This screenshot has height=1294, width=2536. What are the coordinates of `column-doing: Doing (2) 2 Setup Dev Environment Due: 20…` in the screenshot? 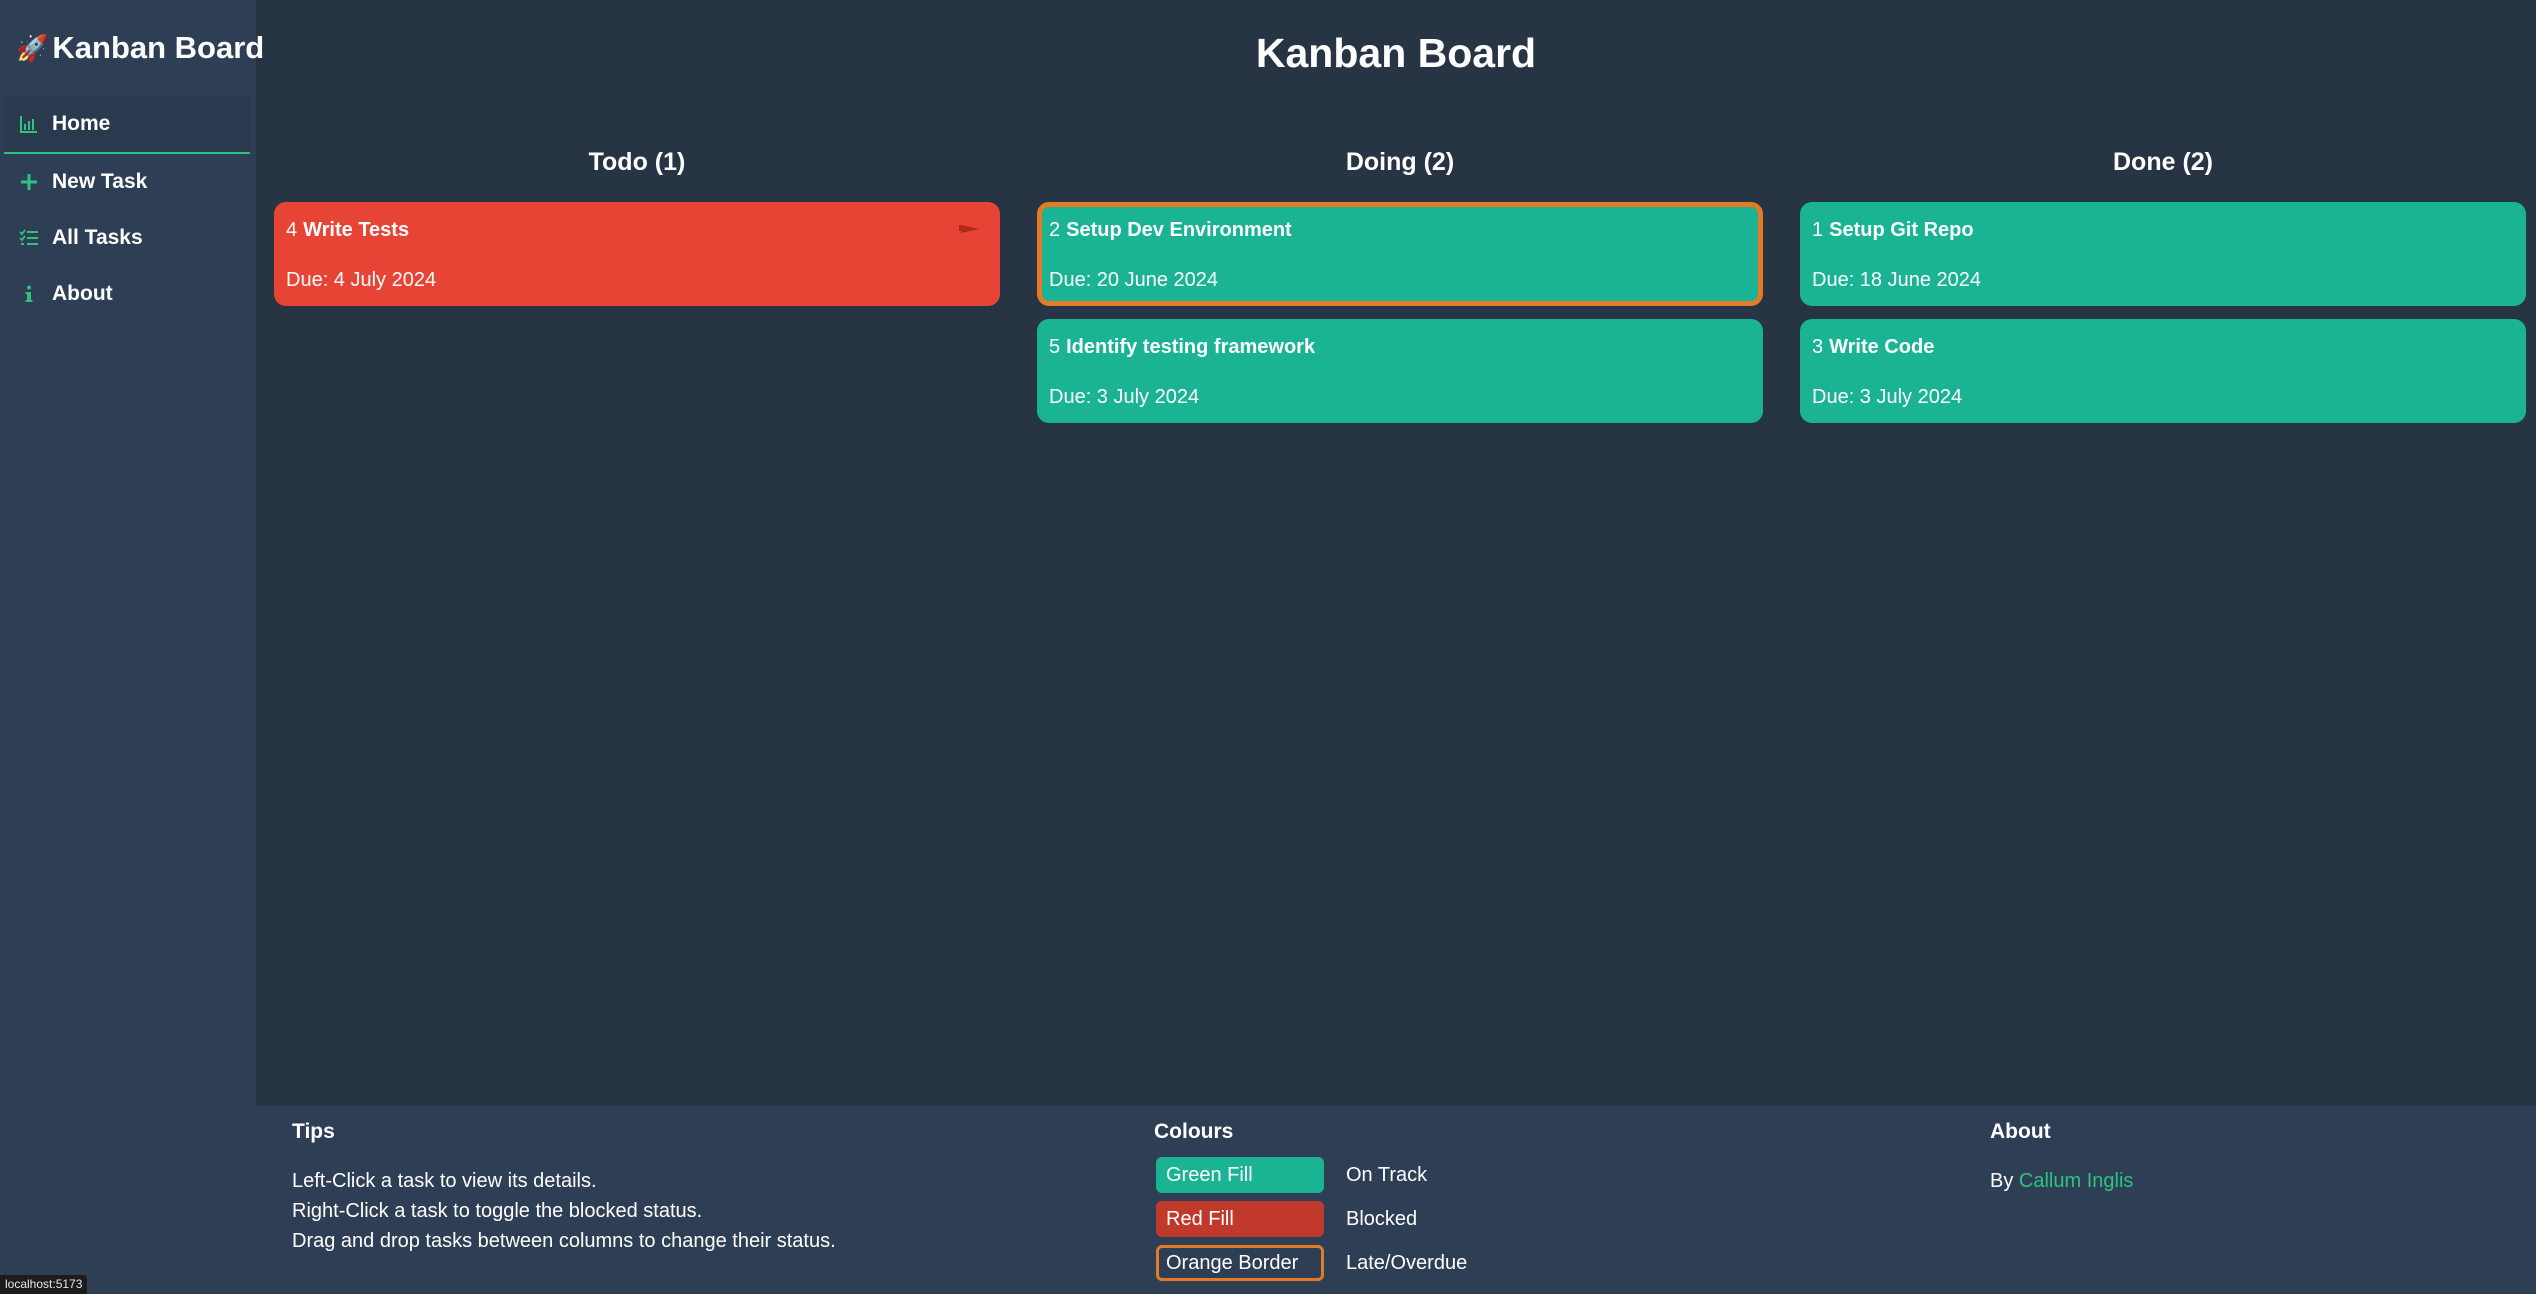 It's located at (1400, 289).